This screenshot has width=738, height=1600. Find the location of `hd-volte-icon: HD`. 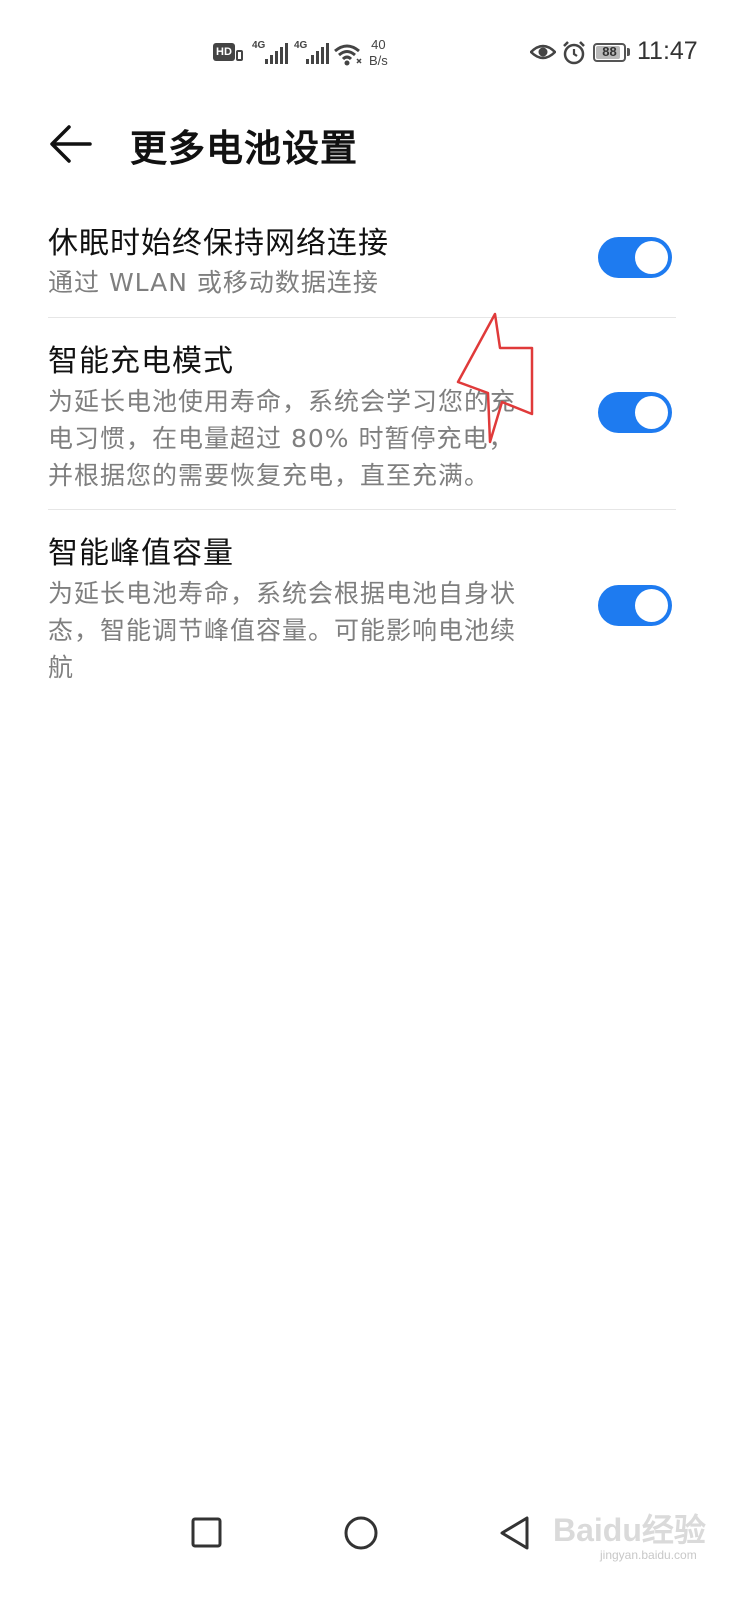

hd-volte-icon: HD is located at coordinates (224, 52).